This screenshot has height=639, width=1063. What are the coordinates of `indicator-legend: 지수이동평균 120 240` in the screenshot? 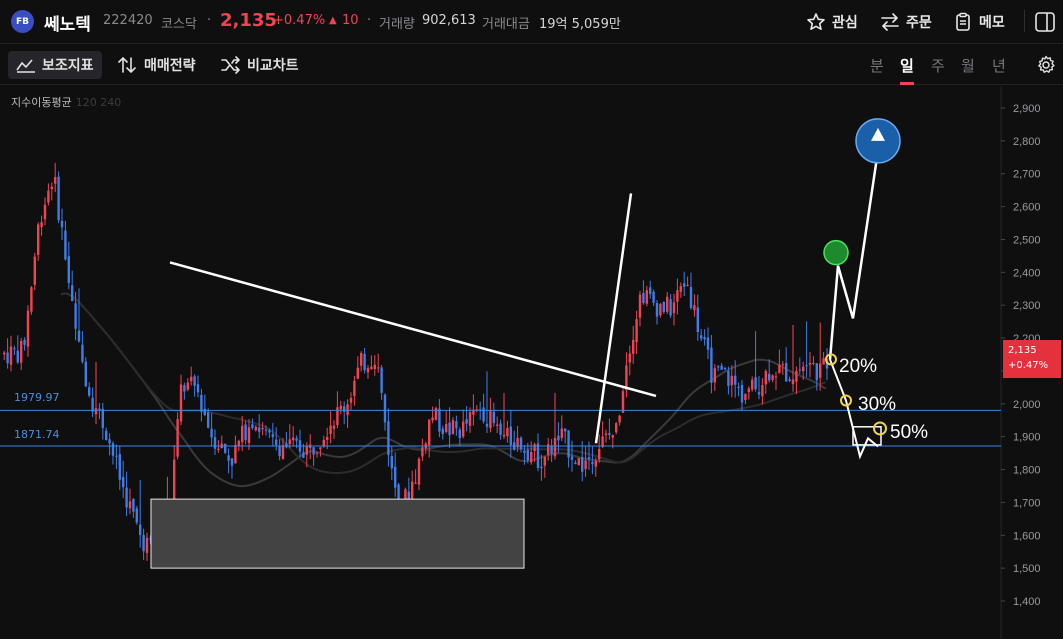 It's located at (66, 102).